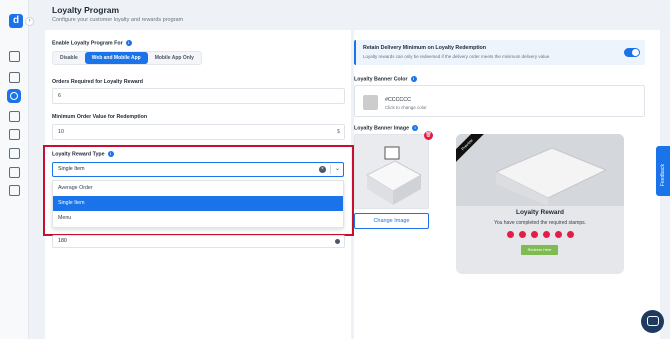 Image resolution: width=670 pixels, height=339 pixels. Describe the element at coordinates (337, 169) in the screenshot. I see `chevron-down-icon: ⌄` at that location.